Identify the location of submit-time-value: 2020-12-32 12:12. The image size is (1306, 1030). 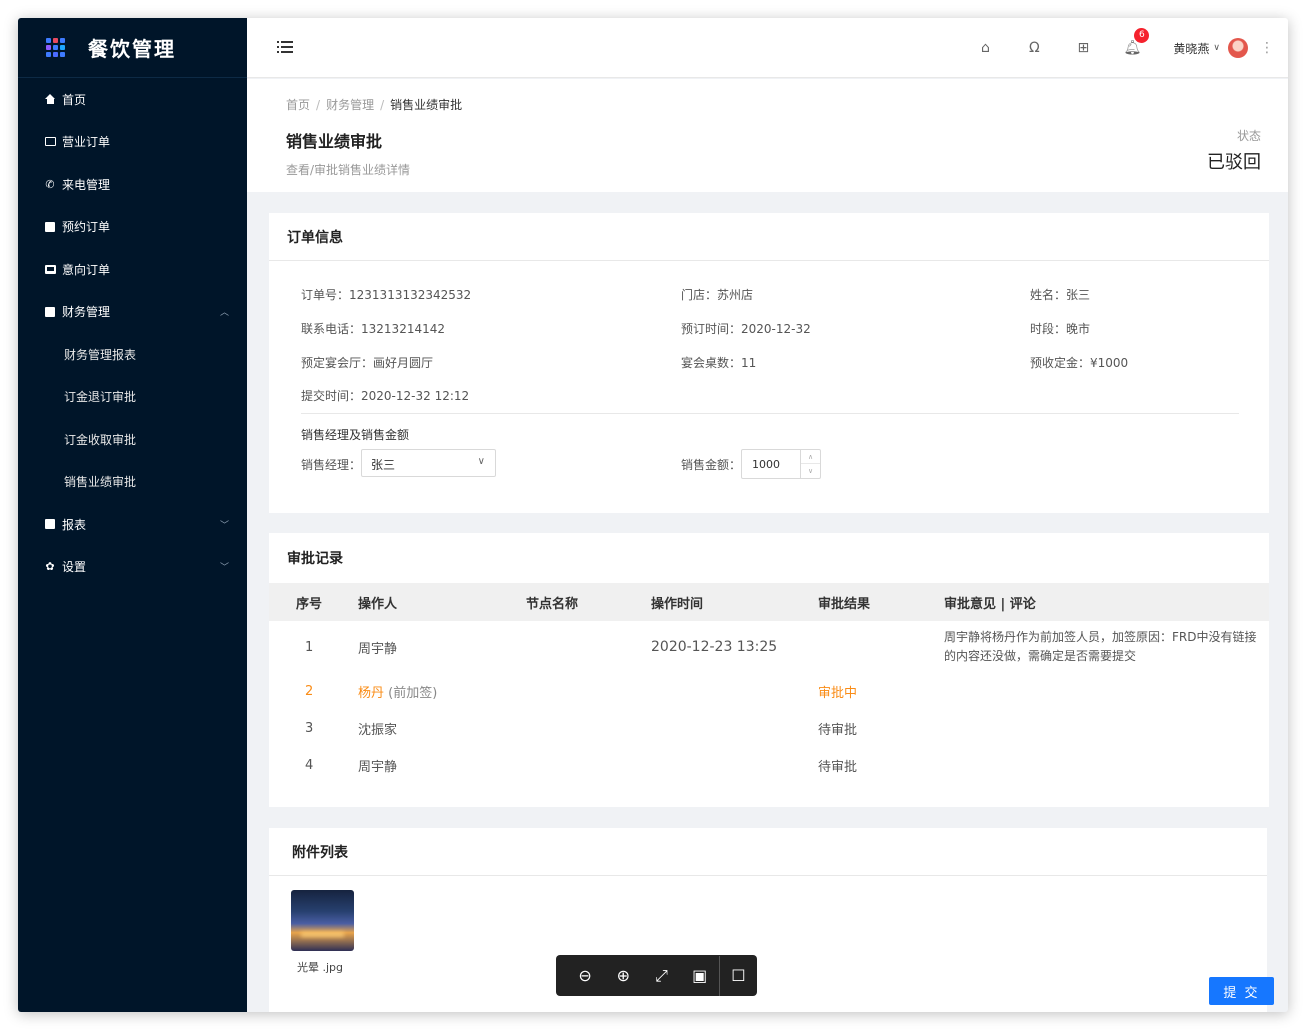
(415, 396).